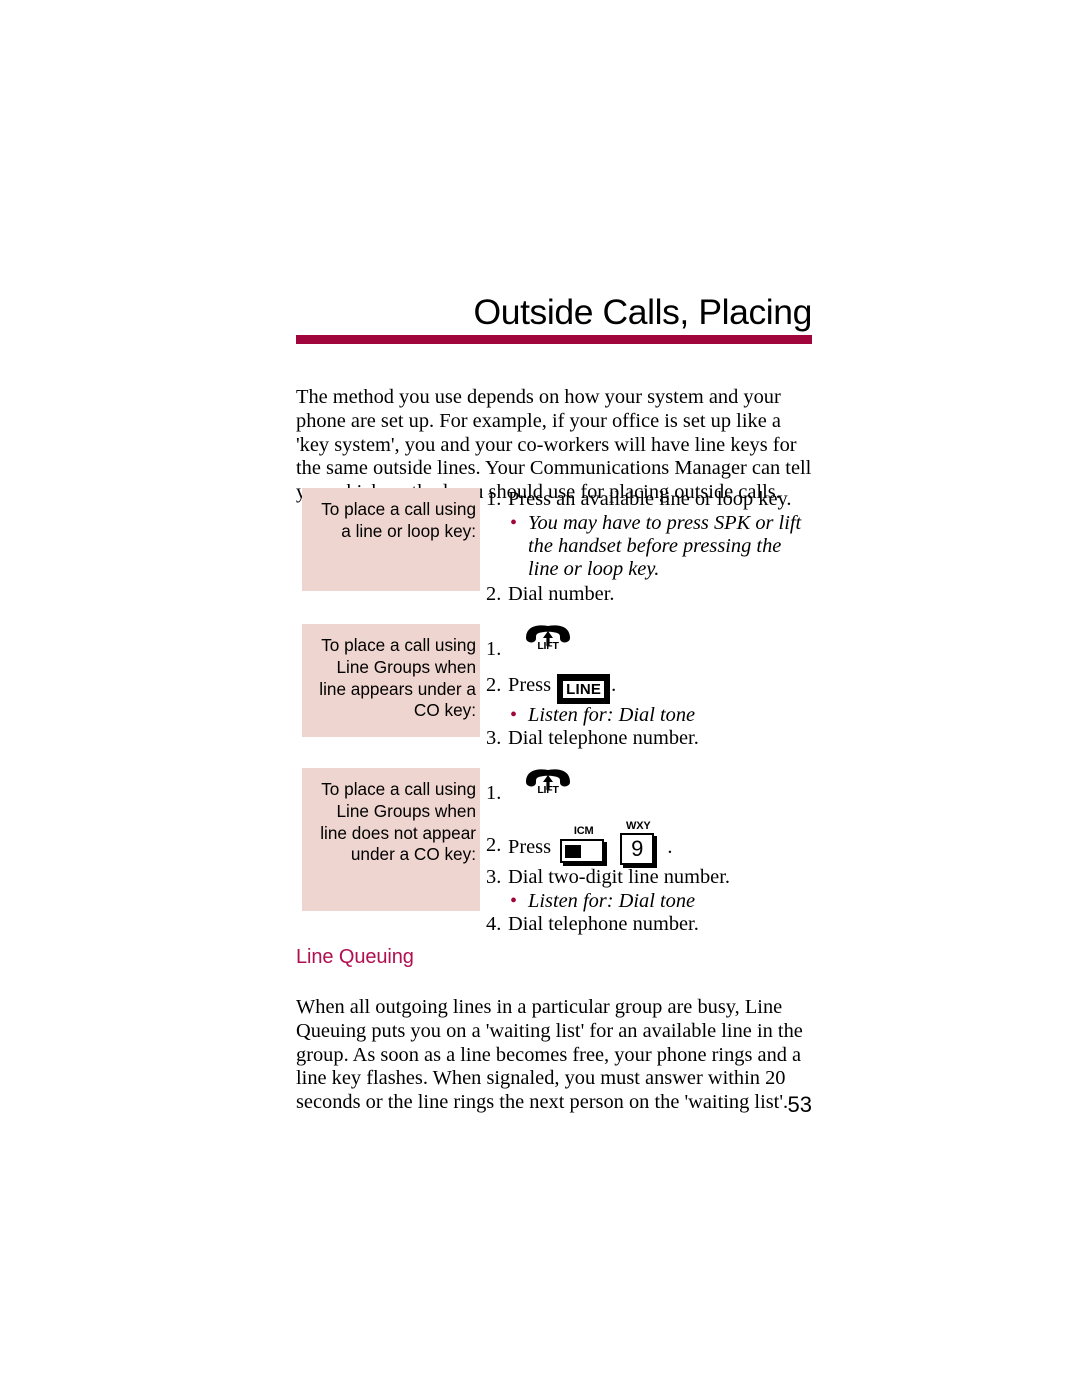 This screenshot has height=1397, width=1080. I want to click on step-number: 4., so click(494, 923).